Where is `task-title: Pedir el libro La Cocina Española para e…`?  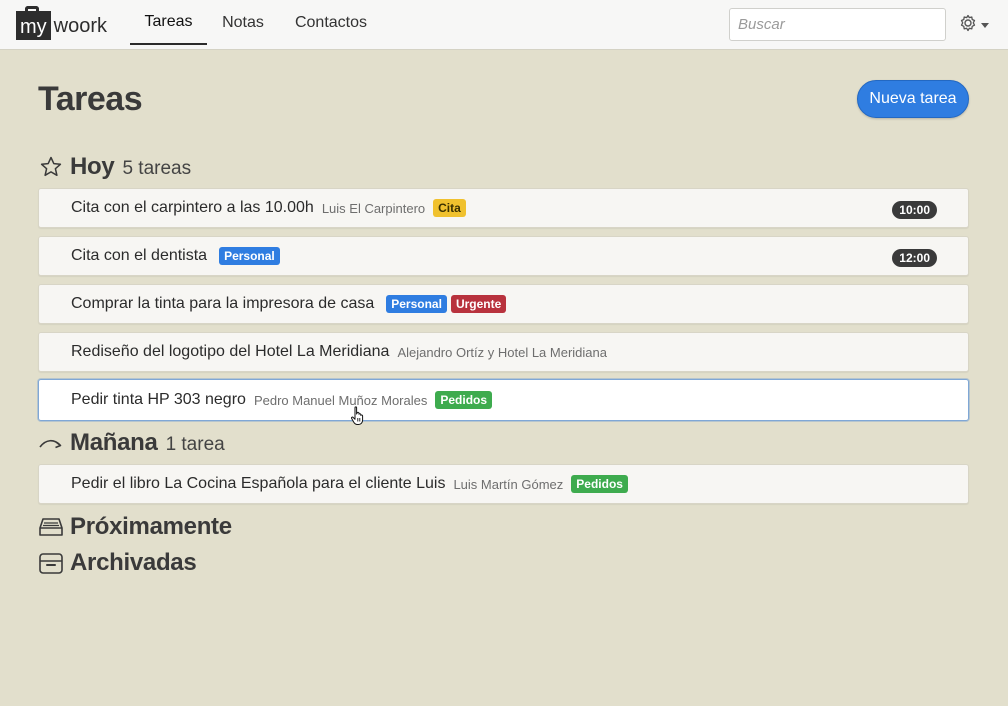 task-title: Pedir el libro La Cocina Española para e… is located at coordinates (258, 483).